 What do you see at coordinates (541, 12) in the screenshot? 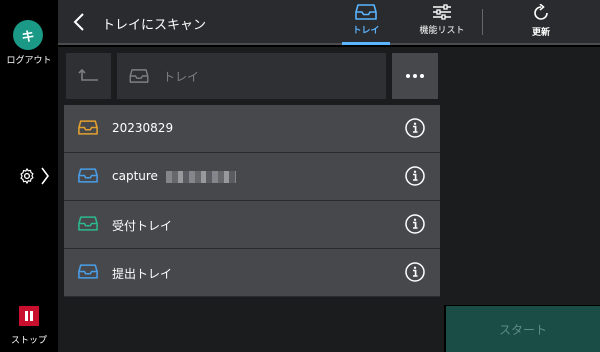
I see `refresh-icon` at bounding box center [541, 12].